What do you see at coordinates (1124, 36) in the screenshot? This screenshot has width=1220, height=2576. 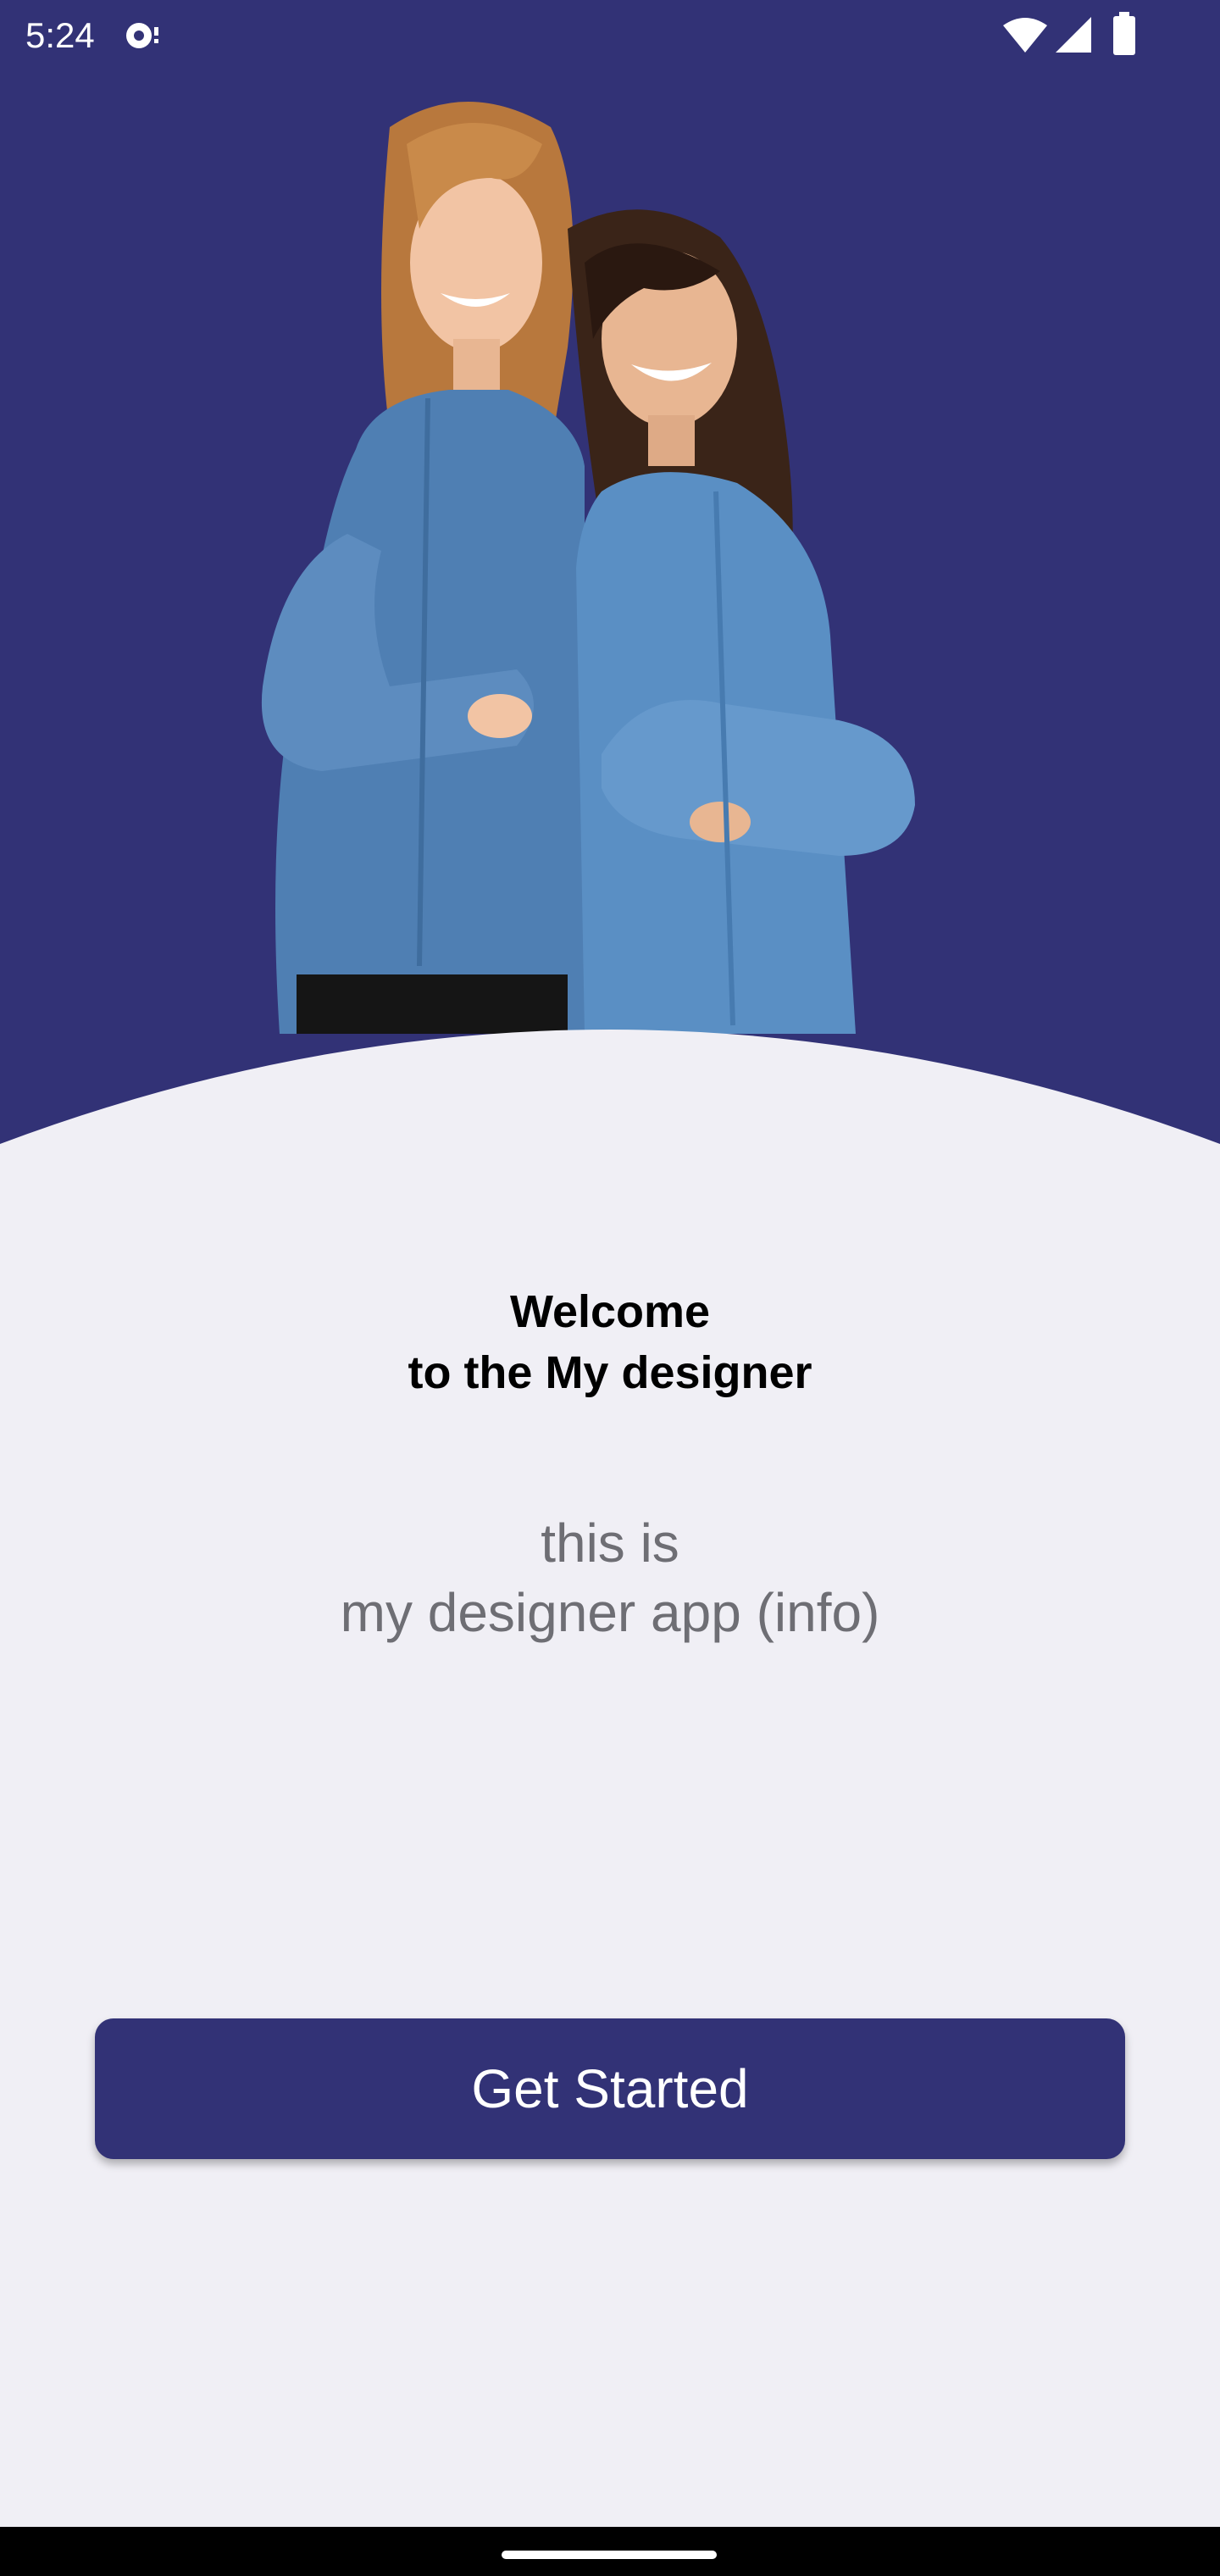 I see `battery-icon` at bounding box center [1124, 36].